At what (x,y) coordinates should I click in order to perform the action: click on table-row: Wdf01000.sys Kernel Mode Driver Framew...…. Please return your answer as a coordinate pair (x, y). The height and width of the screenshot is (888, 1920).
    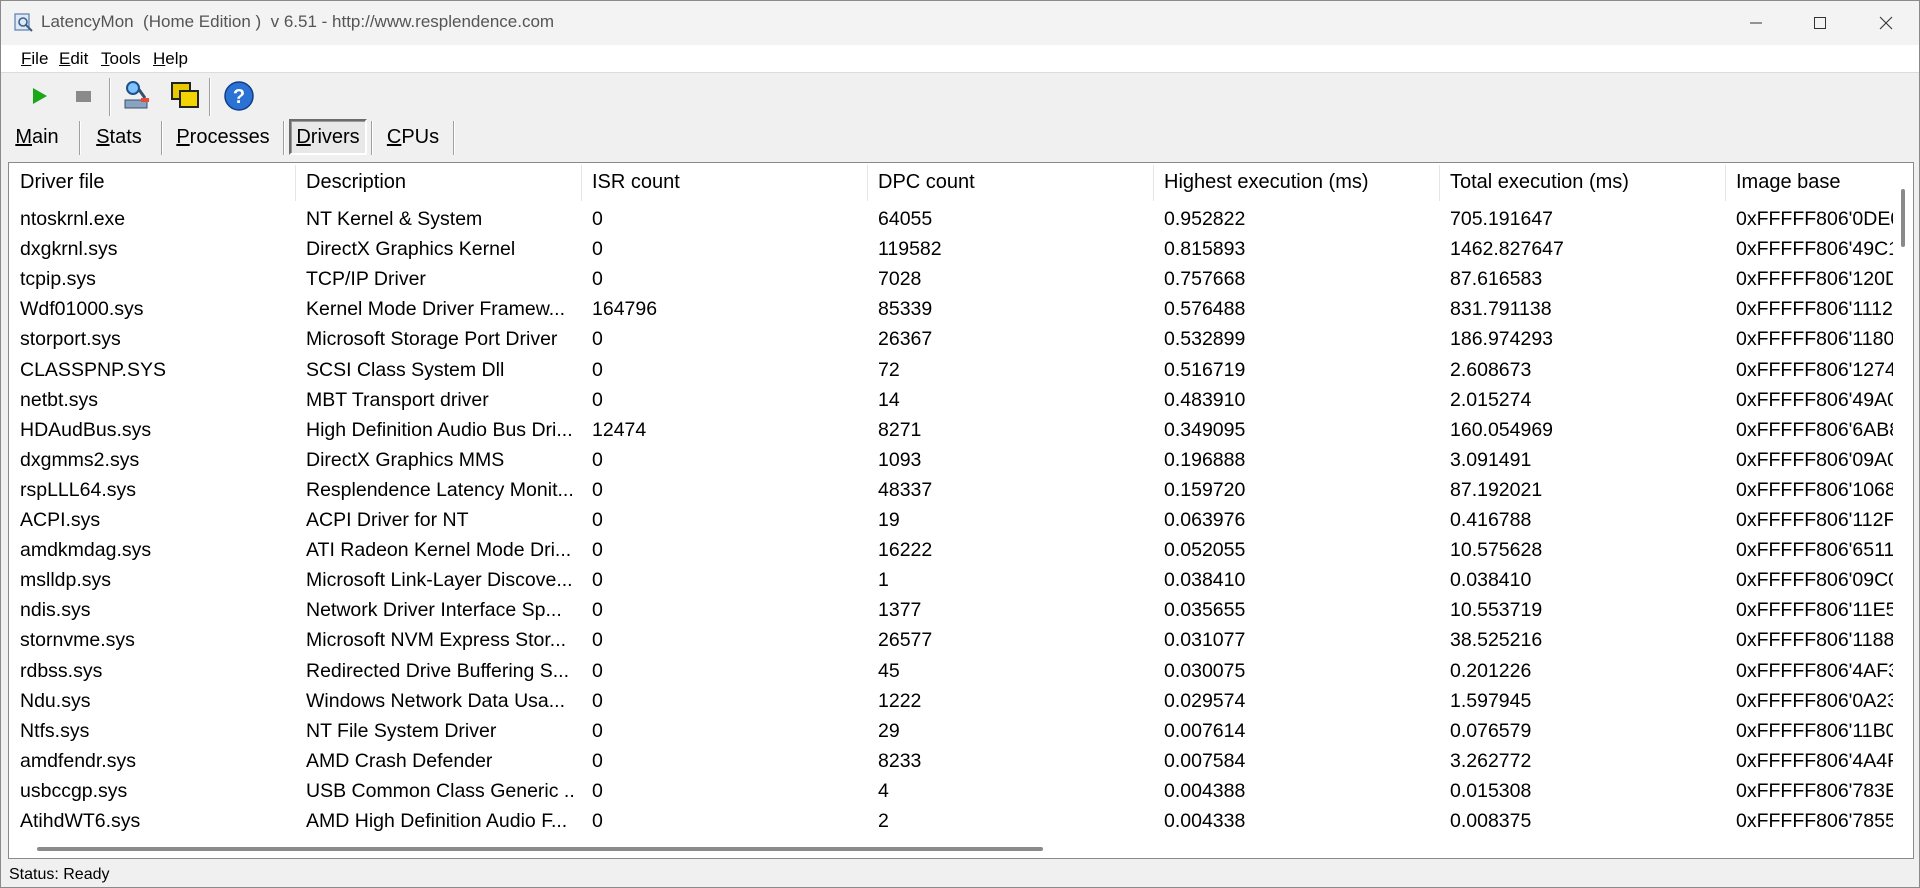
    Looking at the image, I should click on (951, 310).